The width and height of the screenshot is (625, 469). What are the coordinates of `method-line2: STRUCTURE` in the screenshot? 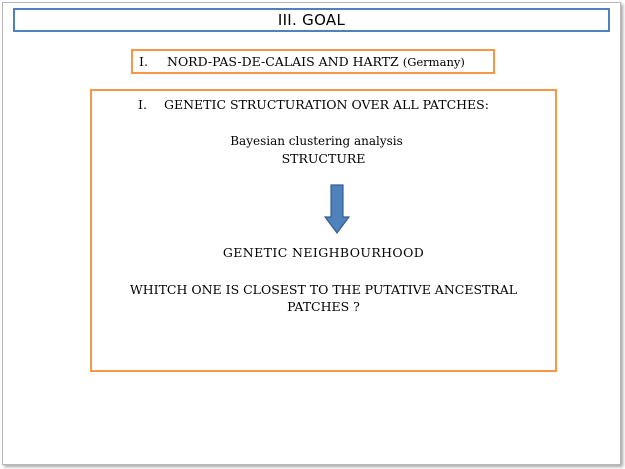 It's located at (323, 158).